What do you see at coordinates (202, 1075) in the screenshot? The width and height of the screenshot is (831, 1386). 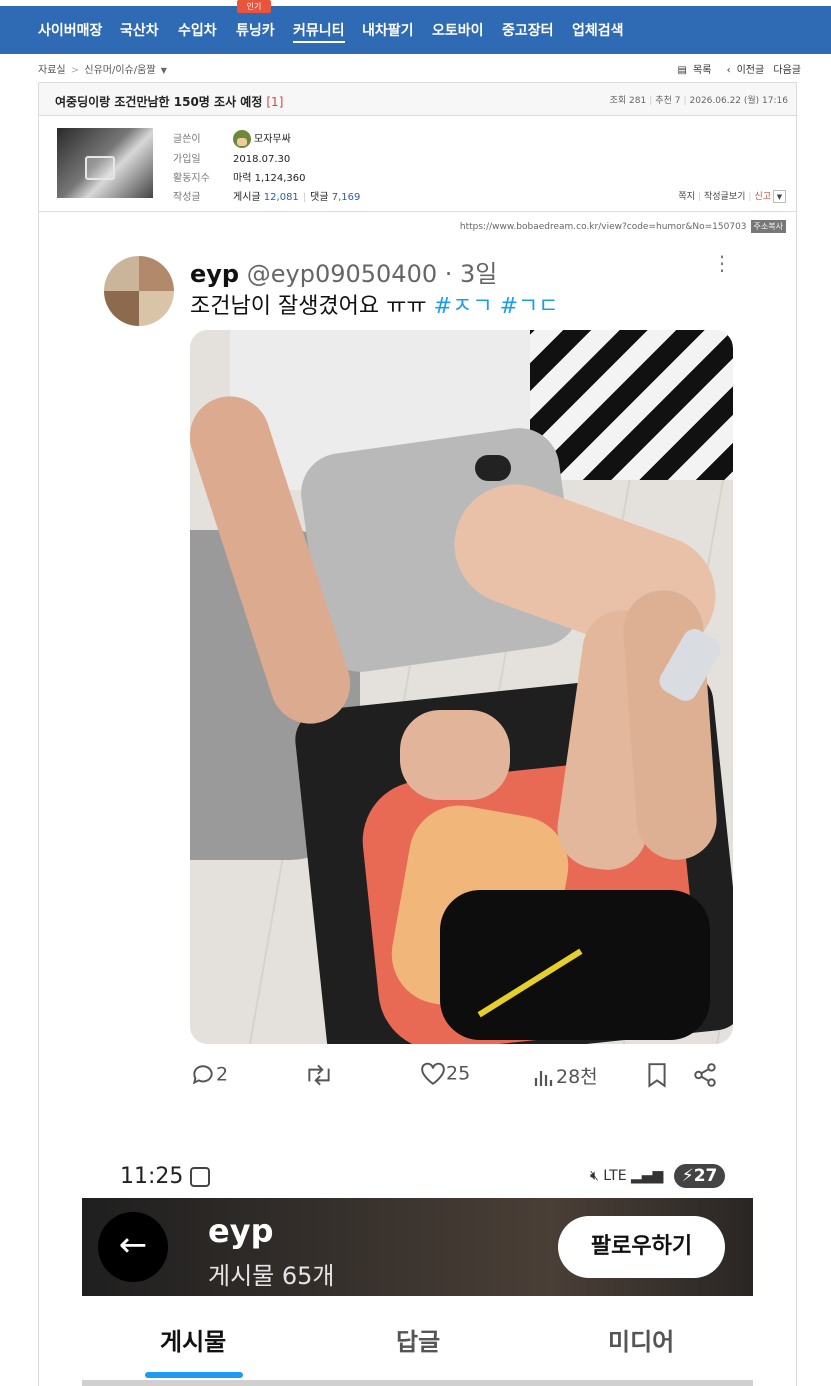 I see `reply-icon` at bounding box center [202, 1075].